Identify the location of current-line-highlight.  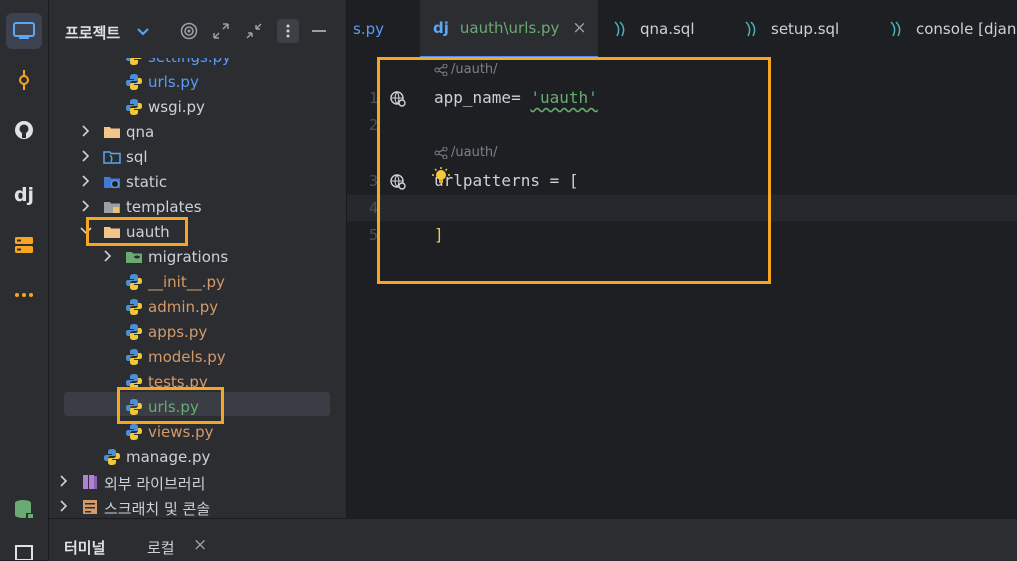
(682, 208).